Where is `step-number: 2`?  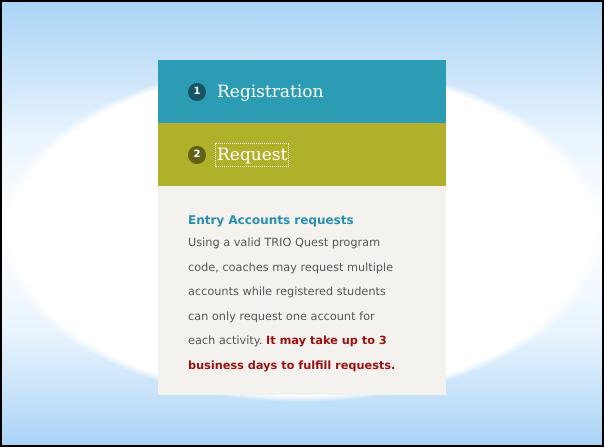
step-number: 2 is located at coordinates (197, 155).